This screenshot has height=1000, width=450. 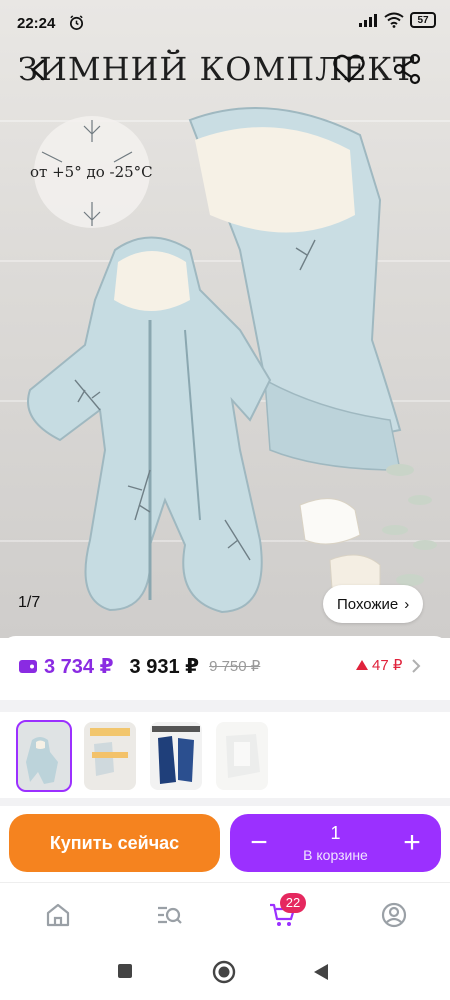 I want to click on thumbnail-strip, so click(x=142, y=756).